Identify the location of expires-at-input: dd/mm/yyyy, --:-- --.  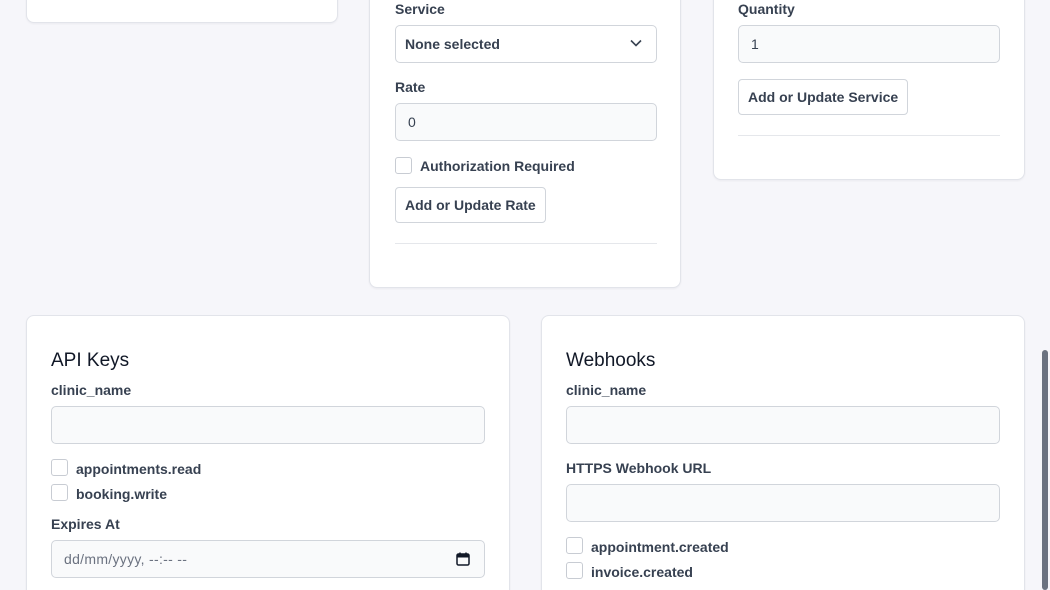
(268, 559).